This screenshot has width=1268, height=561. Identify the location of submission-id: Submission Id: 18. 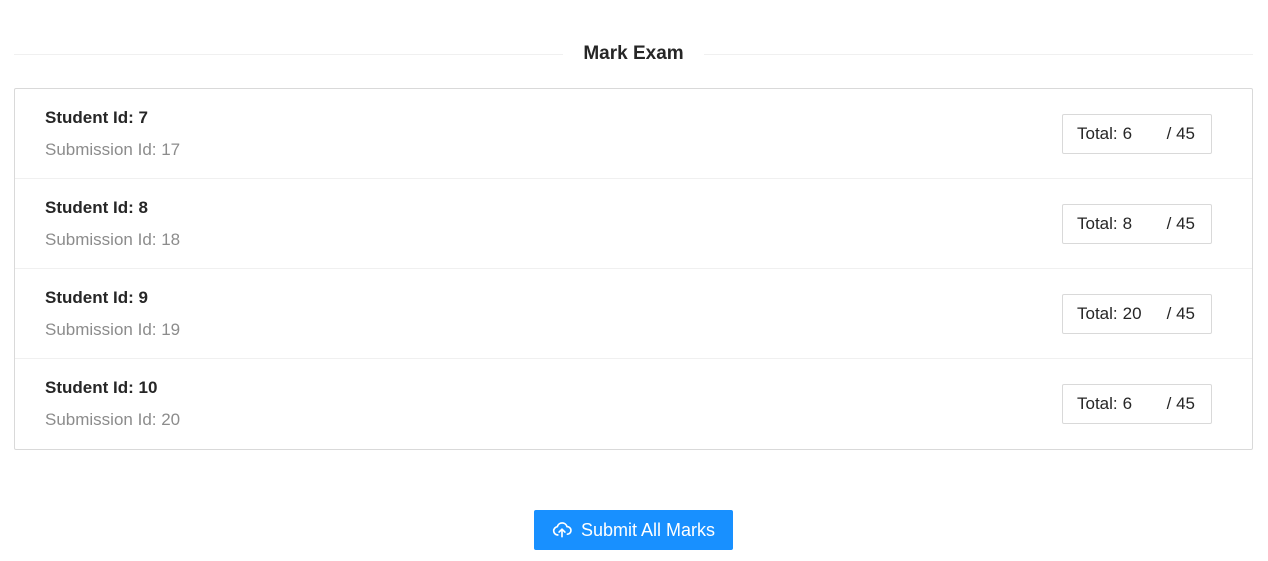
(113, 239).